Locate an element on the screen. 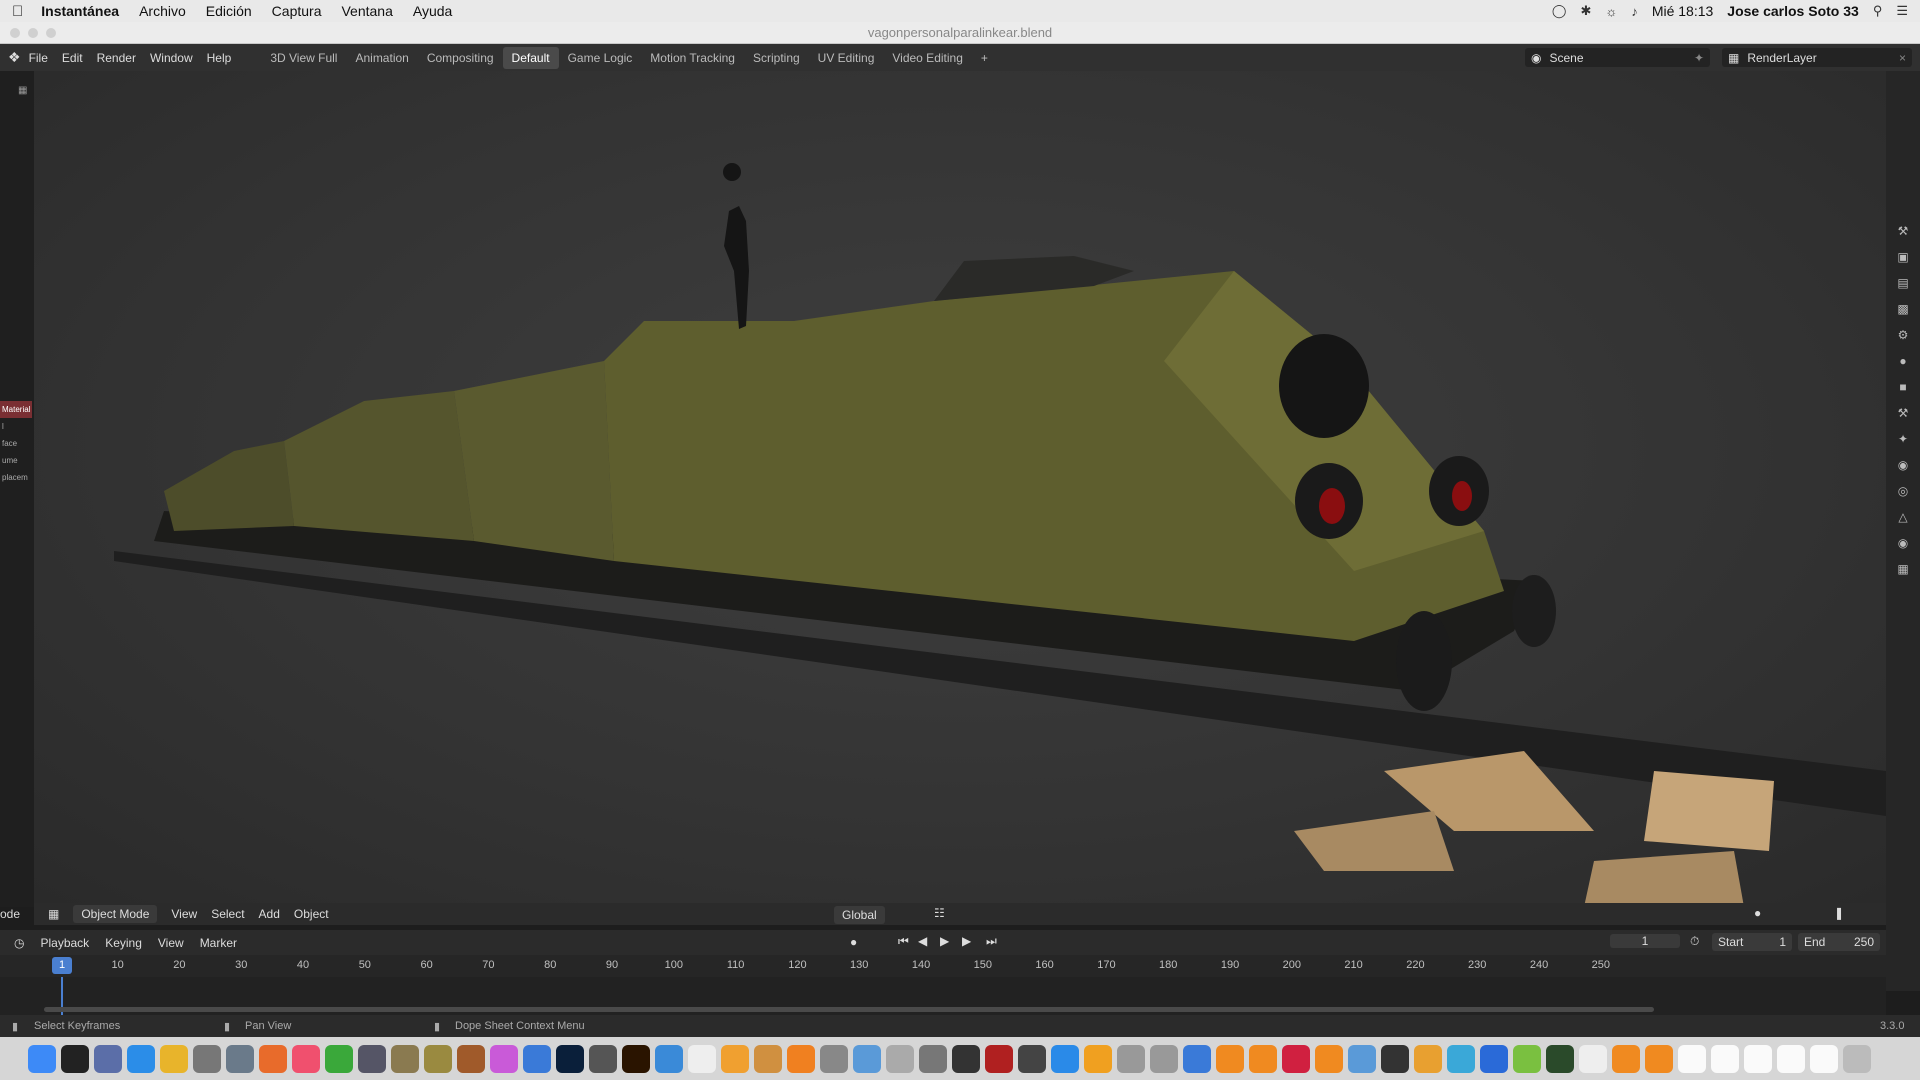 The height and width of the screenshot is (1080, 1920). modifier-wrench-icon: ⚒ is located at coordinates (1903, 413).